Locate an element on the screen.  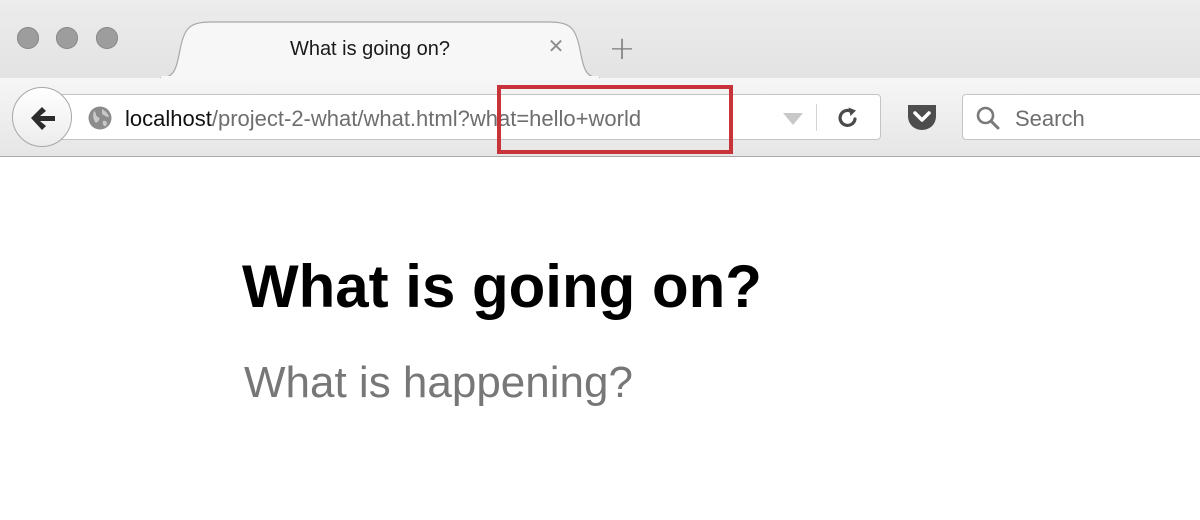
globe-icon is located at coordinates (100, 118).